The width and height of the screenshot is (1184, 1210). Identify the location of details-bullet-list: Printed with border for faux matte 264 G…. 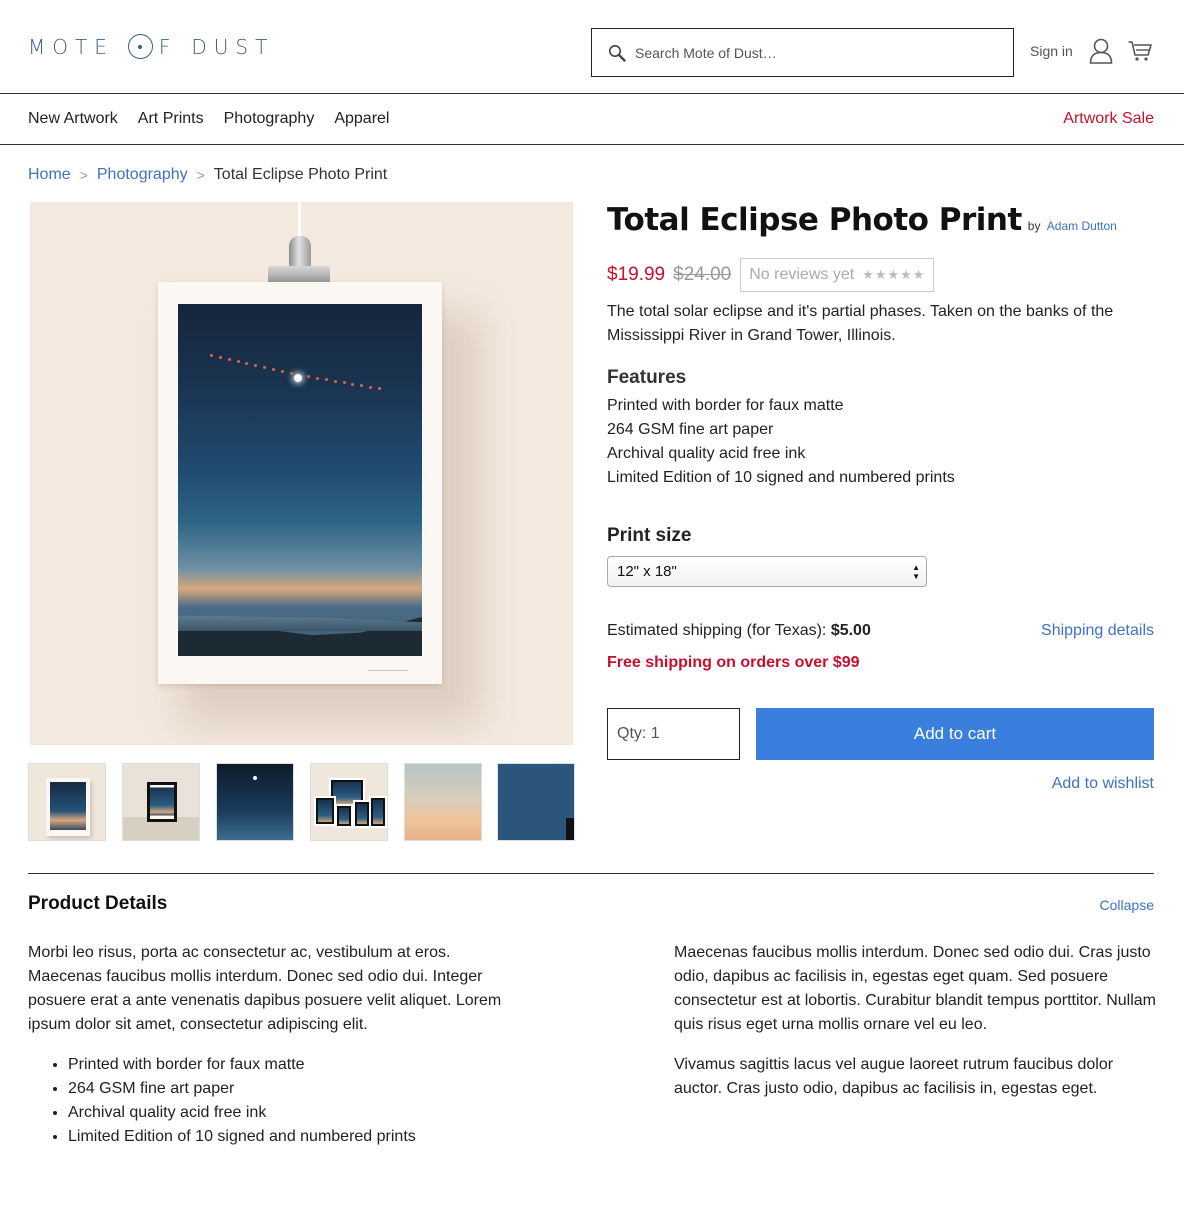
(242, 1101).